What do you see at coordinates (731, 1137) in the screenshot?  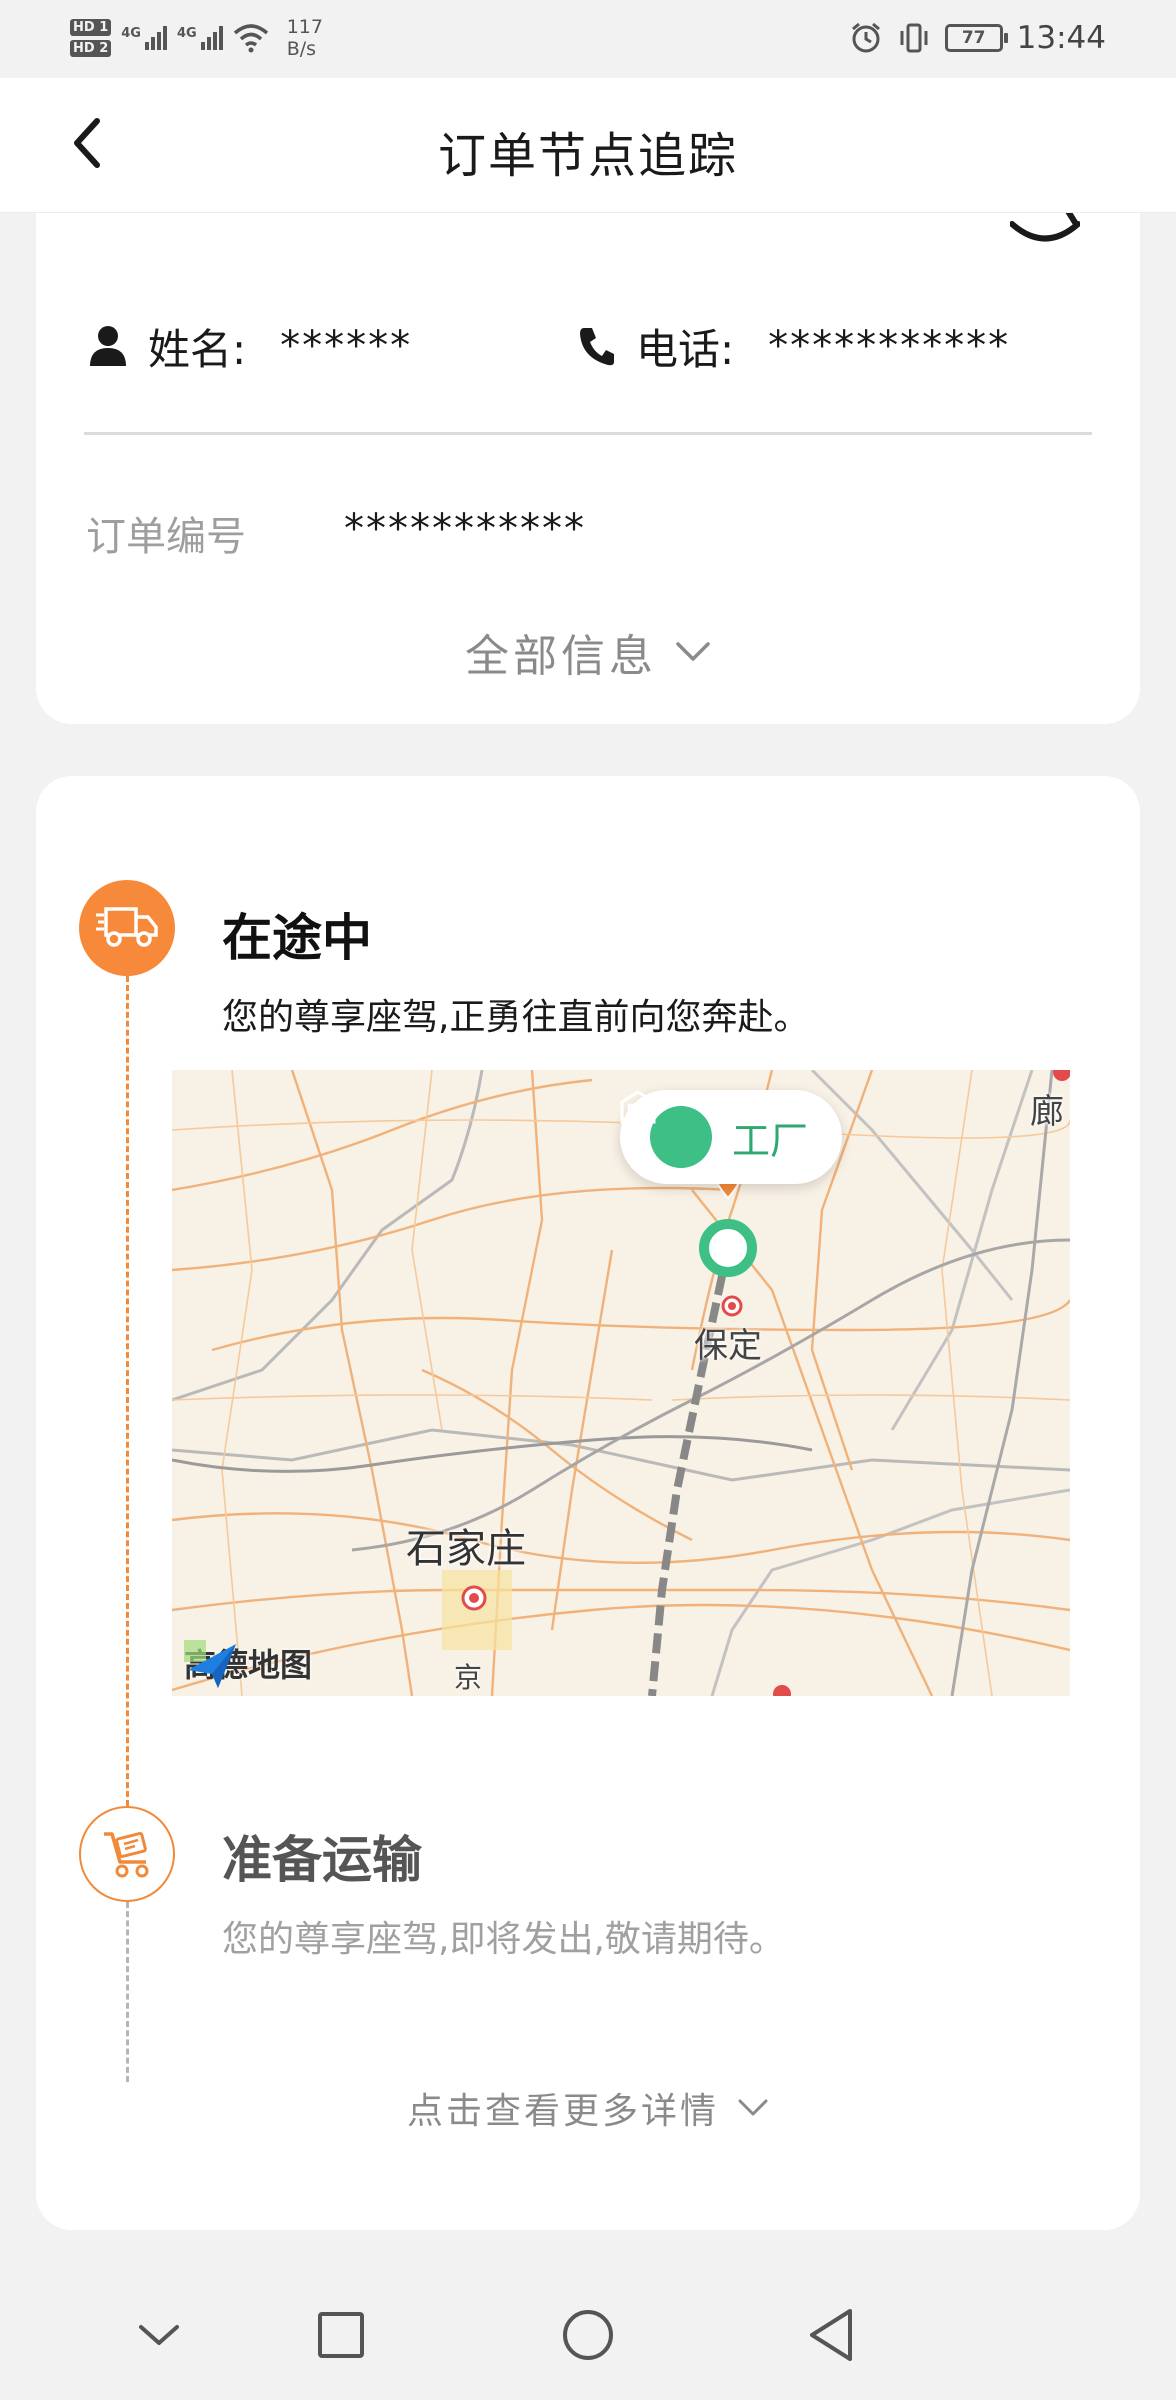 I see `factory-marker: 工厂` at bounding box center [731, 1137].